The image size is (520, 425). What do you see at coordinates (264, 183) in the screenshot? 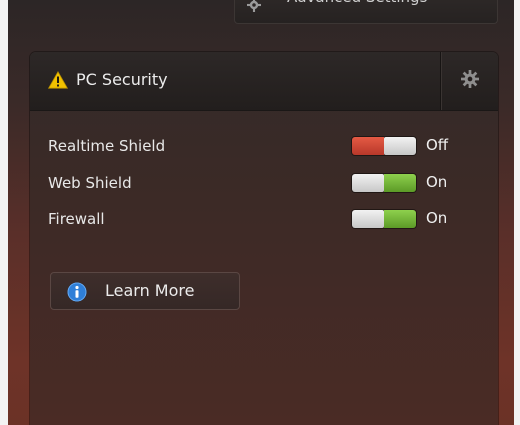
I see `shield-row-web: Web Shield On` at bounding box center [264, 183].